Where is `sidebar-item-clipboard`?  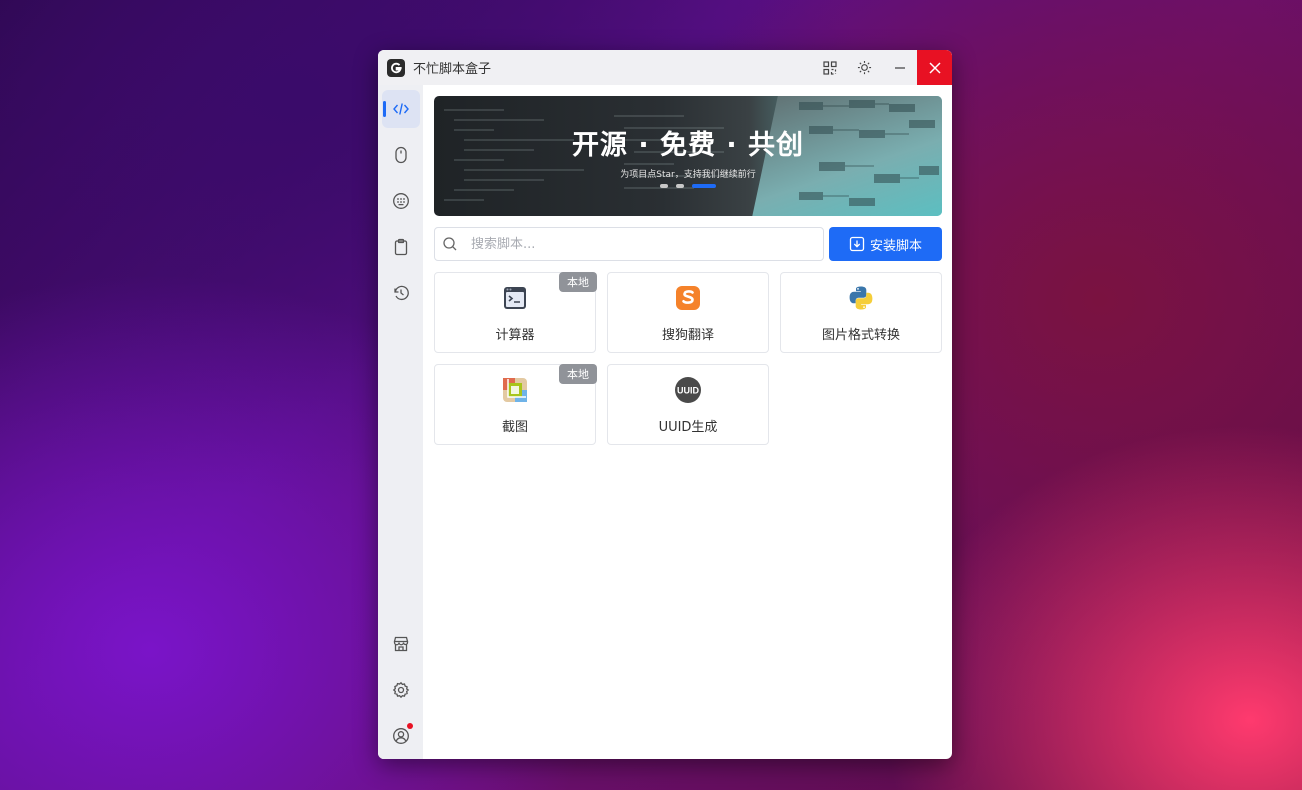 sidebar-item-clipboard is located at coordinates (401, 247).